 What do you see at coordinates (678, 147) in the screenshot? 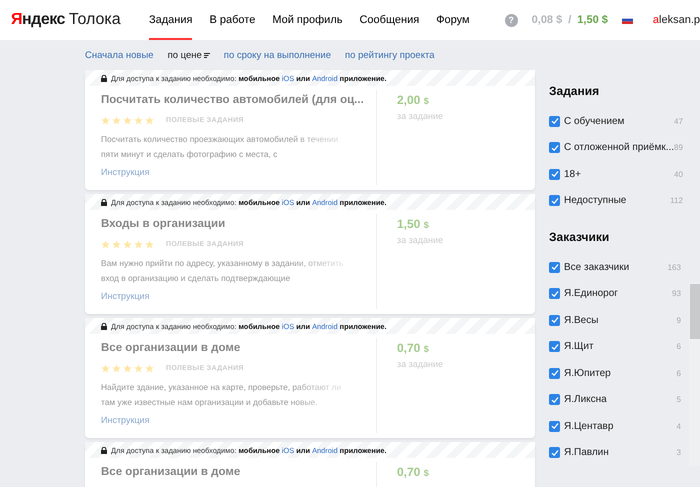
I see `filter-count: 89` at bounding box center [678, 147].